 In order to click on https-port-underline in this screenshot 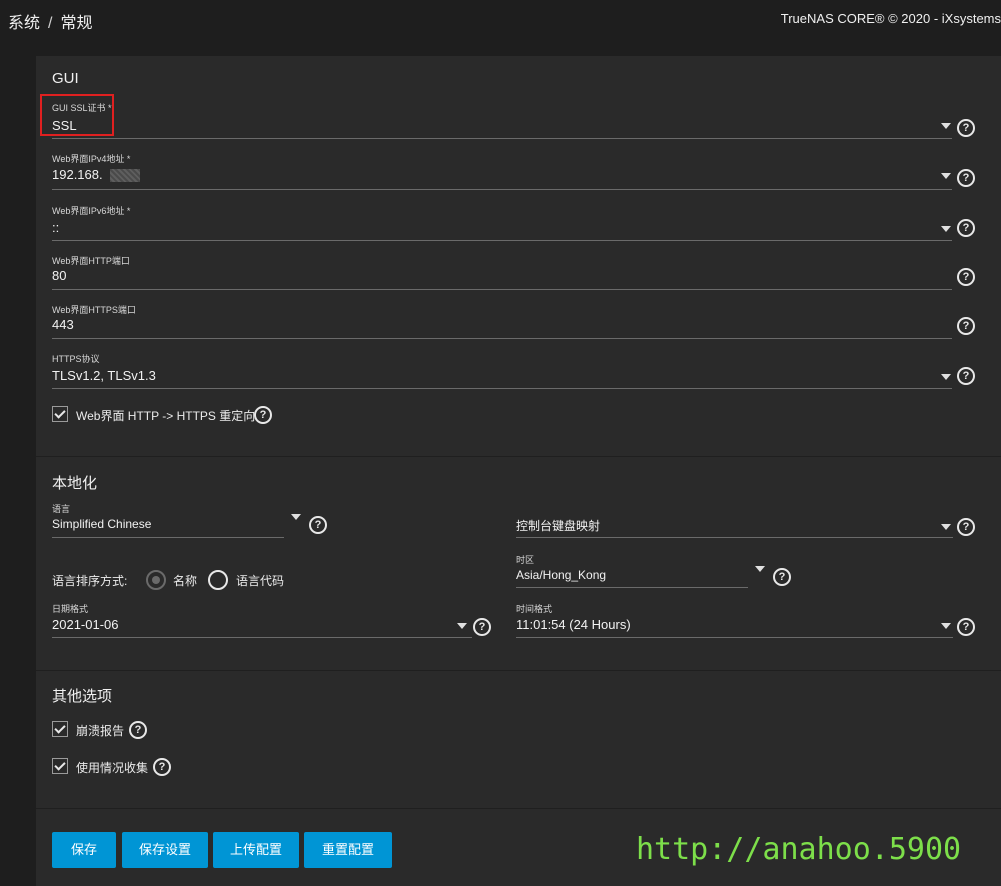, I will do `click(502, 338)`.